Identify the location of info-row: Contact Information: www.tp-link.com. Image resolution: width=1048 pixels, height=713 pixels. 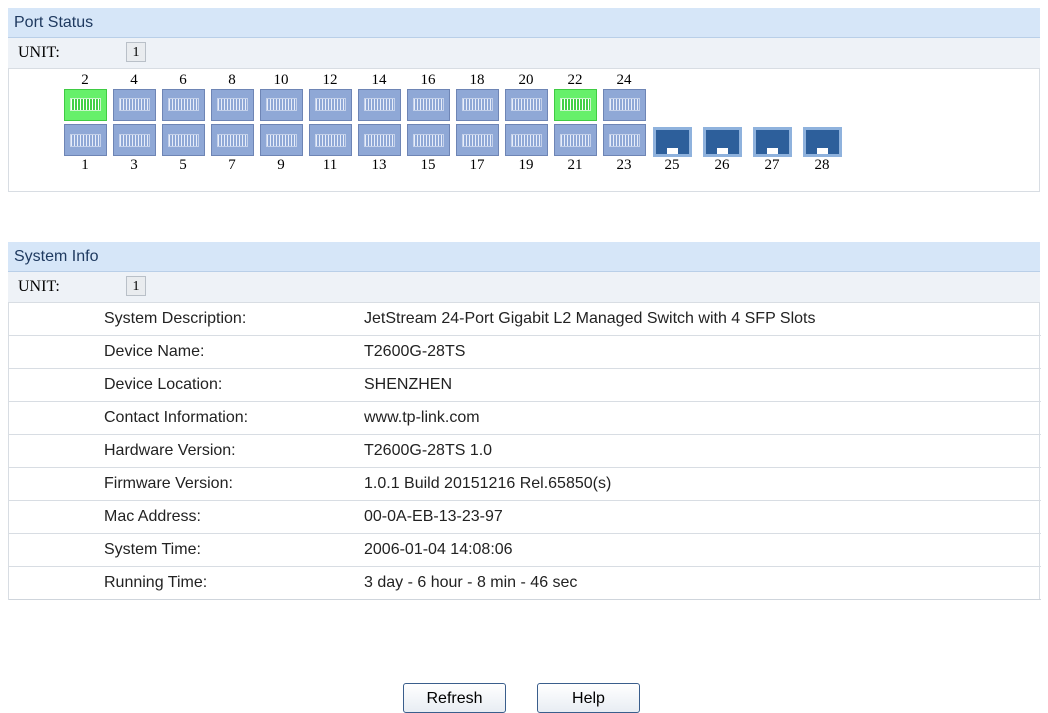
(525, 418).